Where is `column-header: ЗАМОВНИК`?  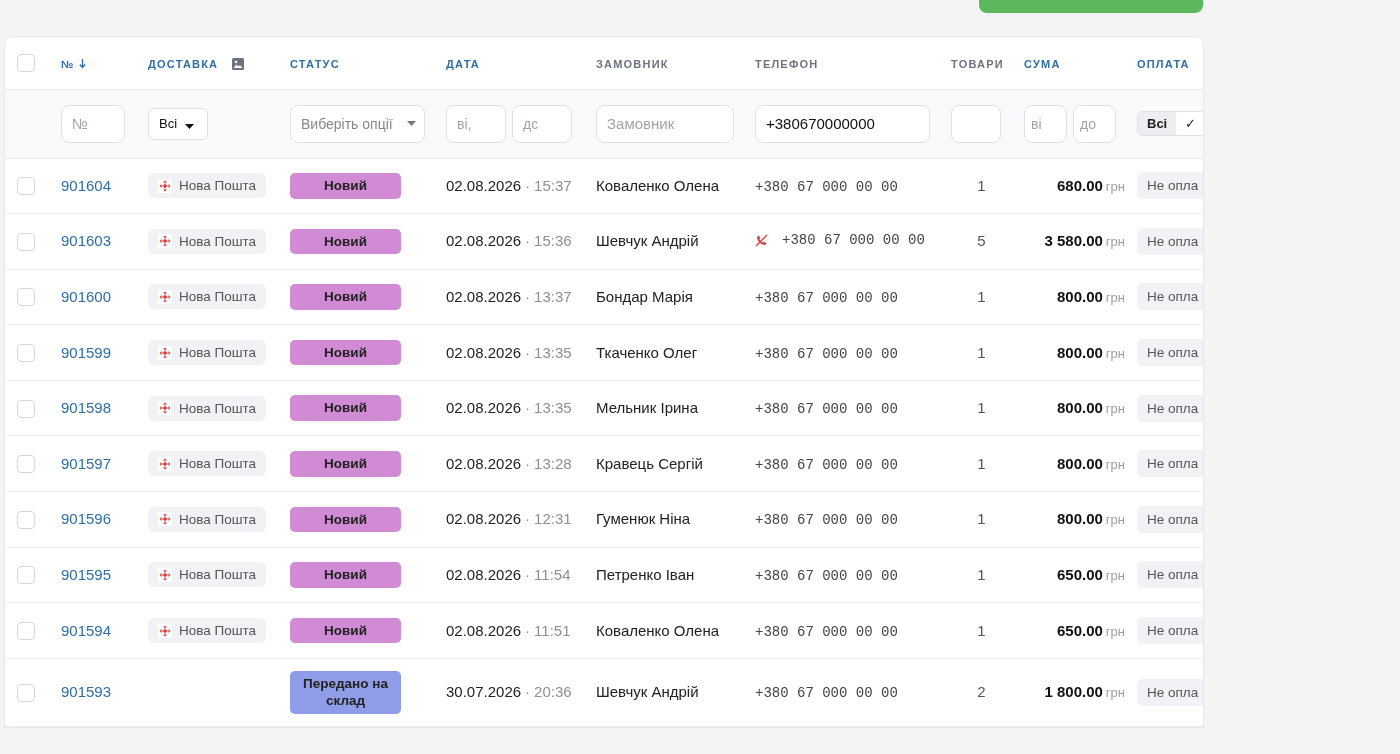 column-header: ЗАМОВНИК is located at coordinates (632, 63).